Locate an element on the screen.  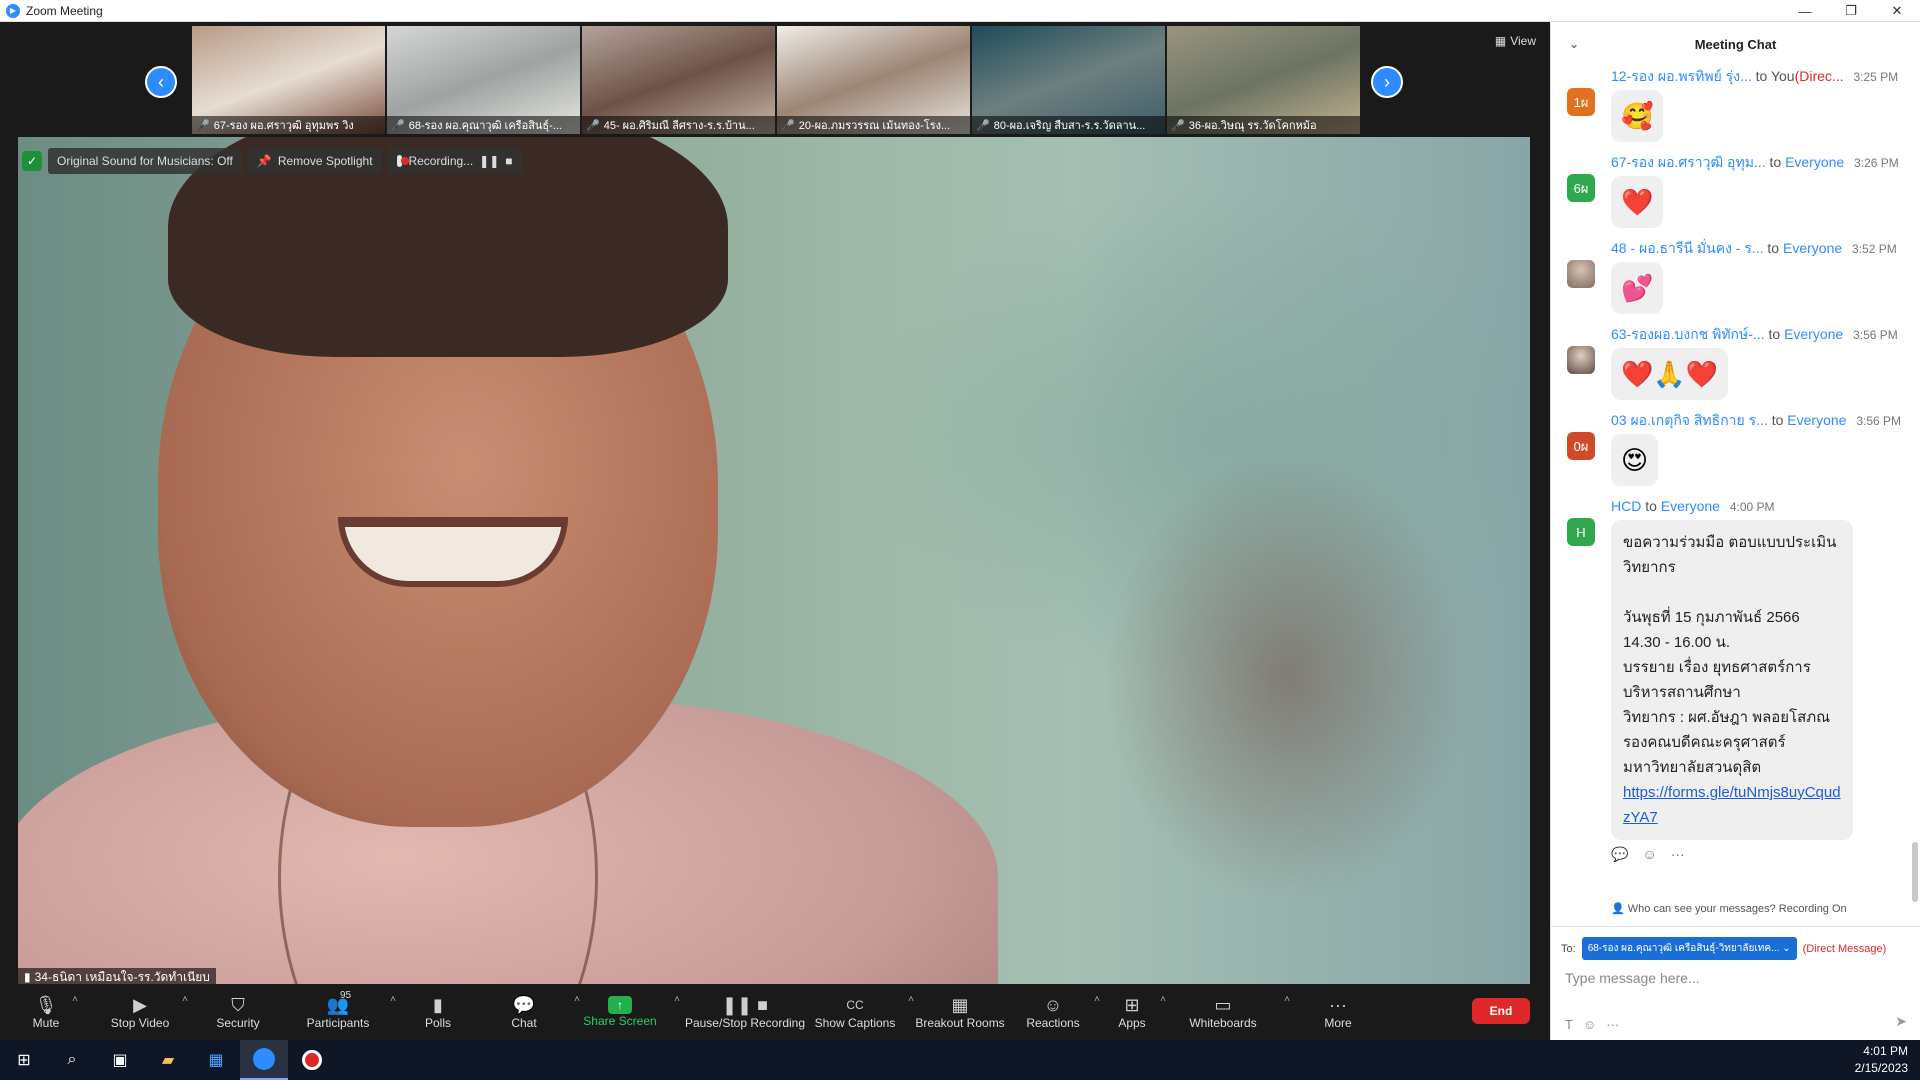
apps-button: ⊞ Apps ˄ is located at coordinates (1132, 1011).